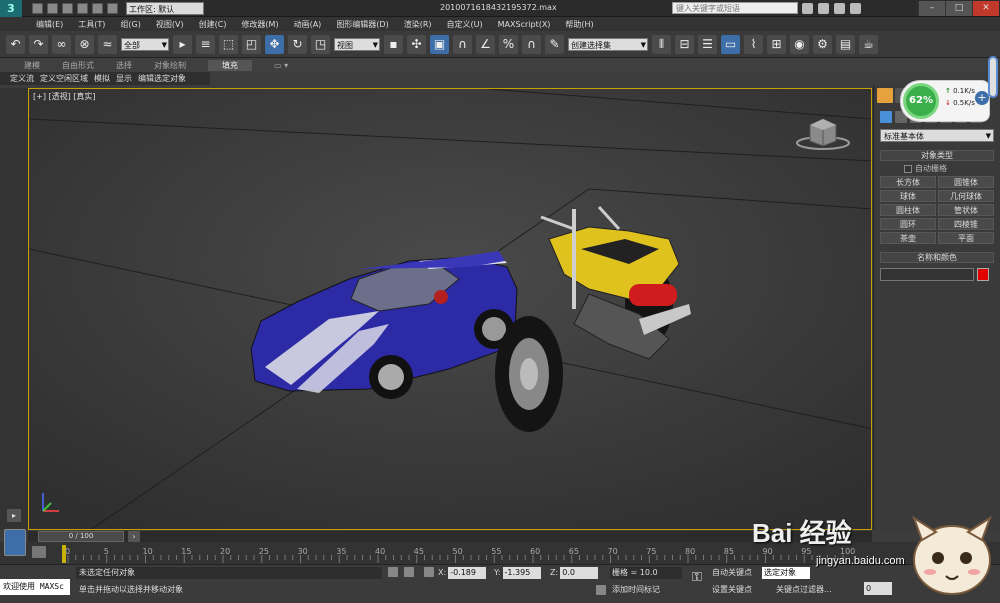 The width and height of the screenshot is (1000, 603). I want to click on open-file-icon, so click(52, 8).